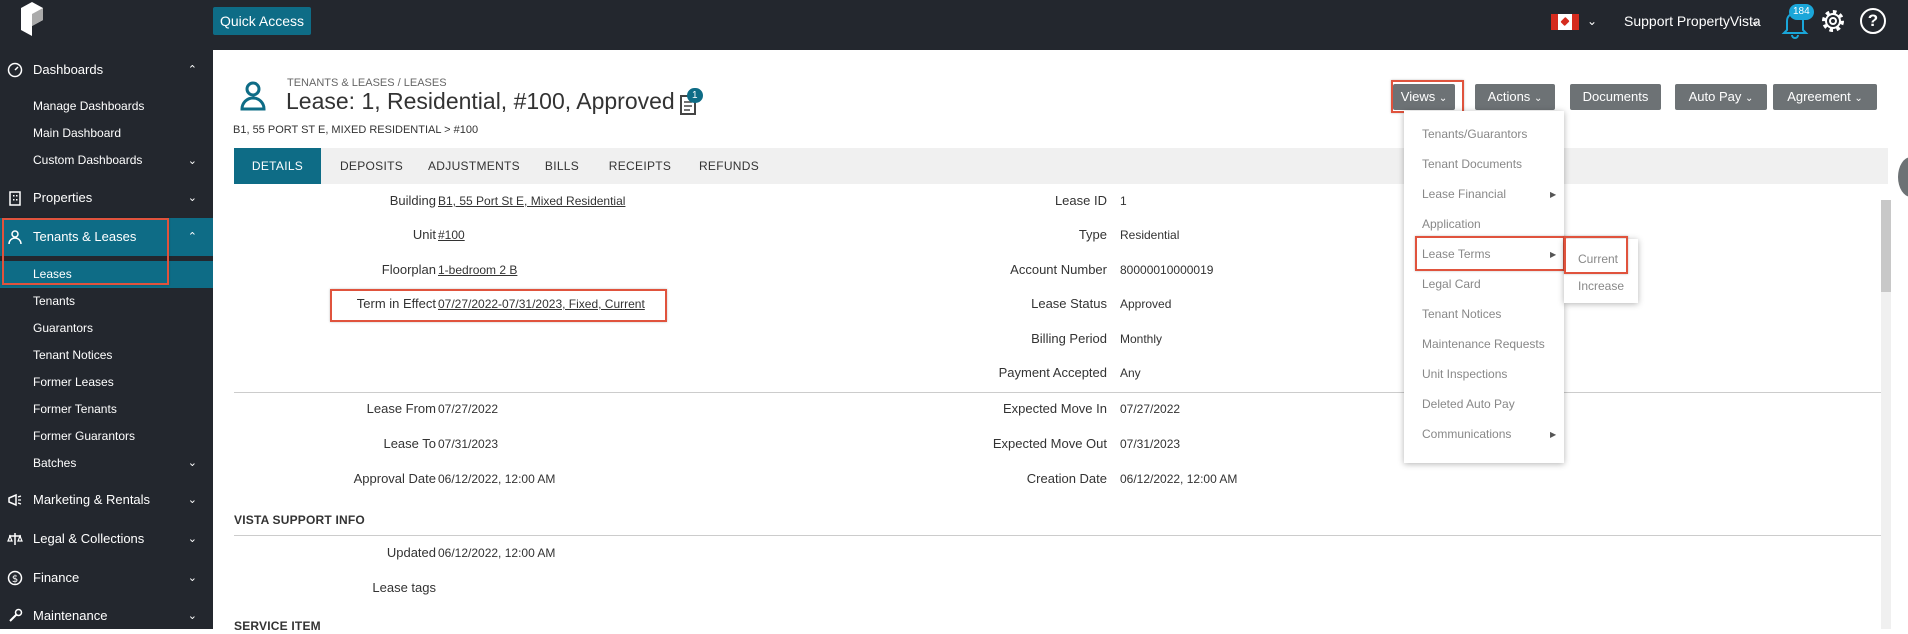 This screenshot has height=634, width=1908. I want to click on caret-right-icon: ▶, so click(1553, 434).